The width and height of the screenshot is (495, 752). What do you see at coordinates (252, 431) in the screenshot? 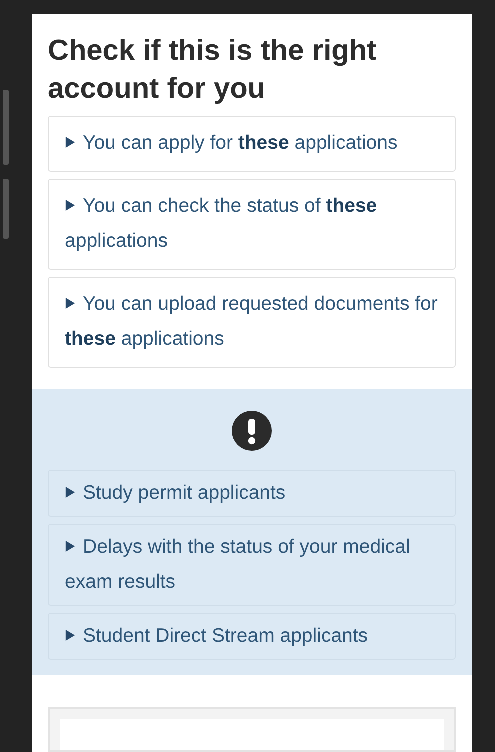
I see `alert-icon` at bounding box center [252, 431].